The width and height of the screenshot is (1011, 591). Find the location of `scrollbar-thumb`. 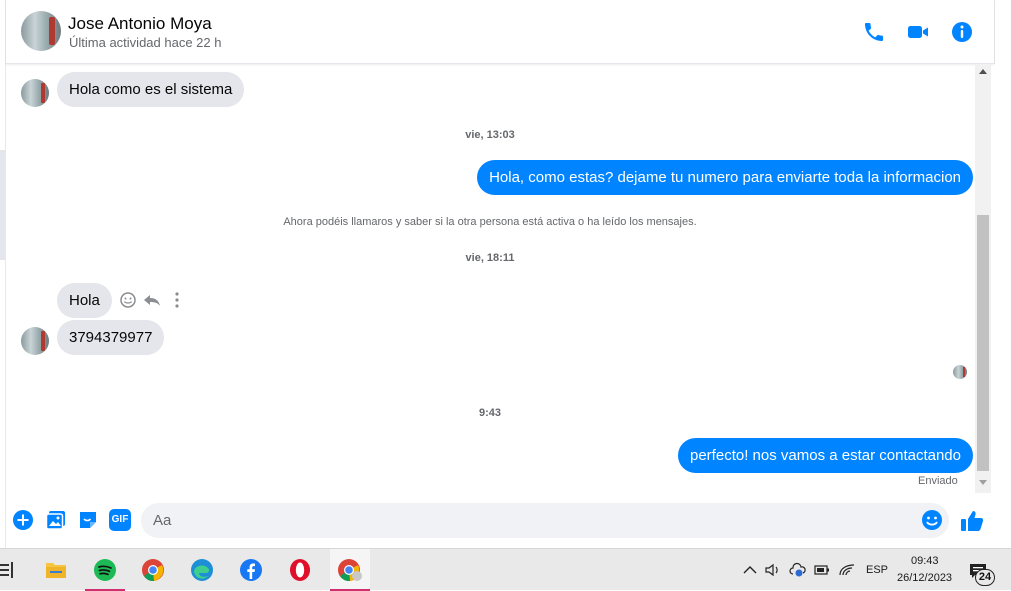

scrollbar-thumb is located at coordinates (983, 343).